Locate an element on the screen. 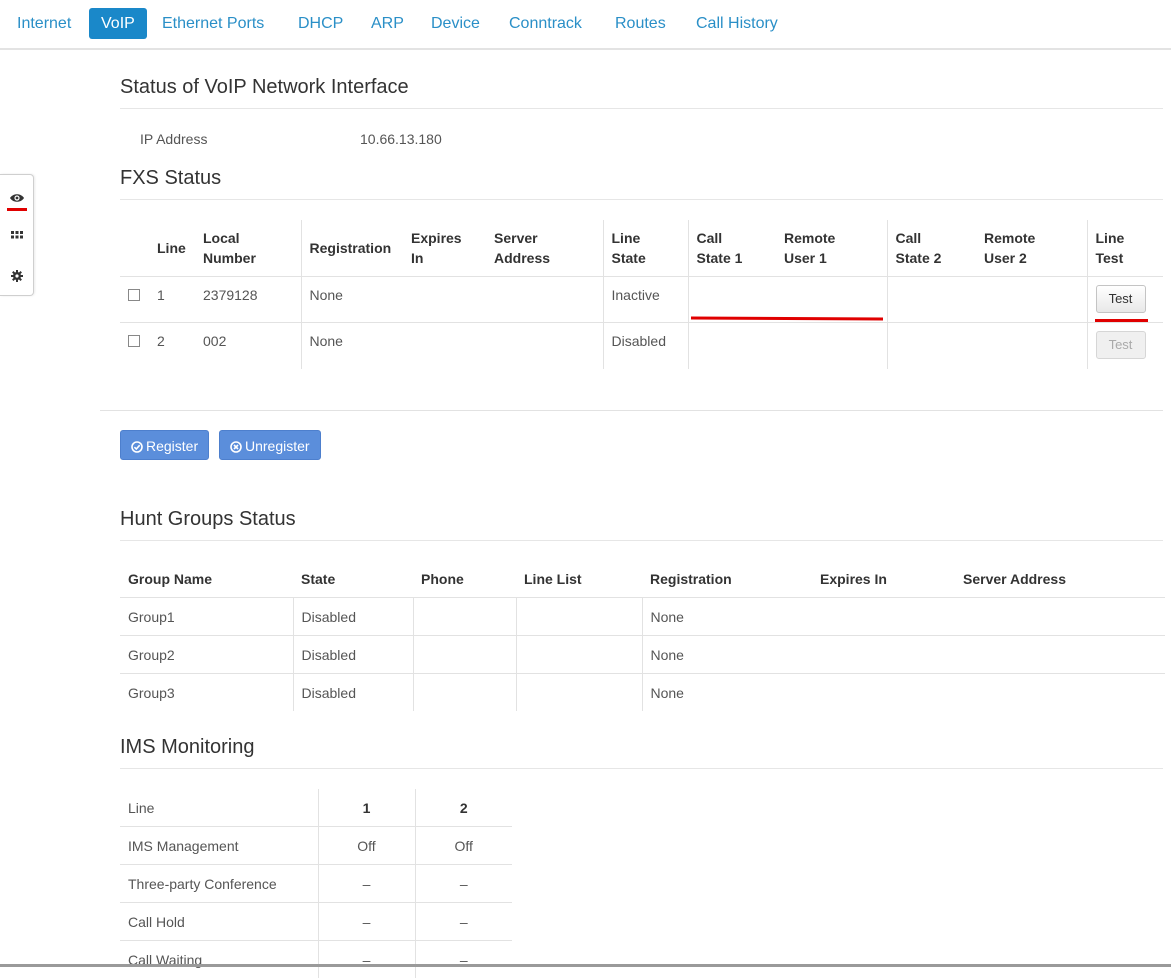 The width and height of the screenshot is (1171, 978). x-circle-icon is located at coordinates (236, 448).